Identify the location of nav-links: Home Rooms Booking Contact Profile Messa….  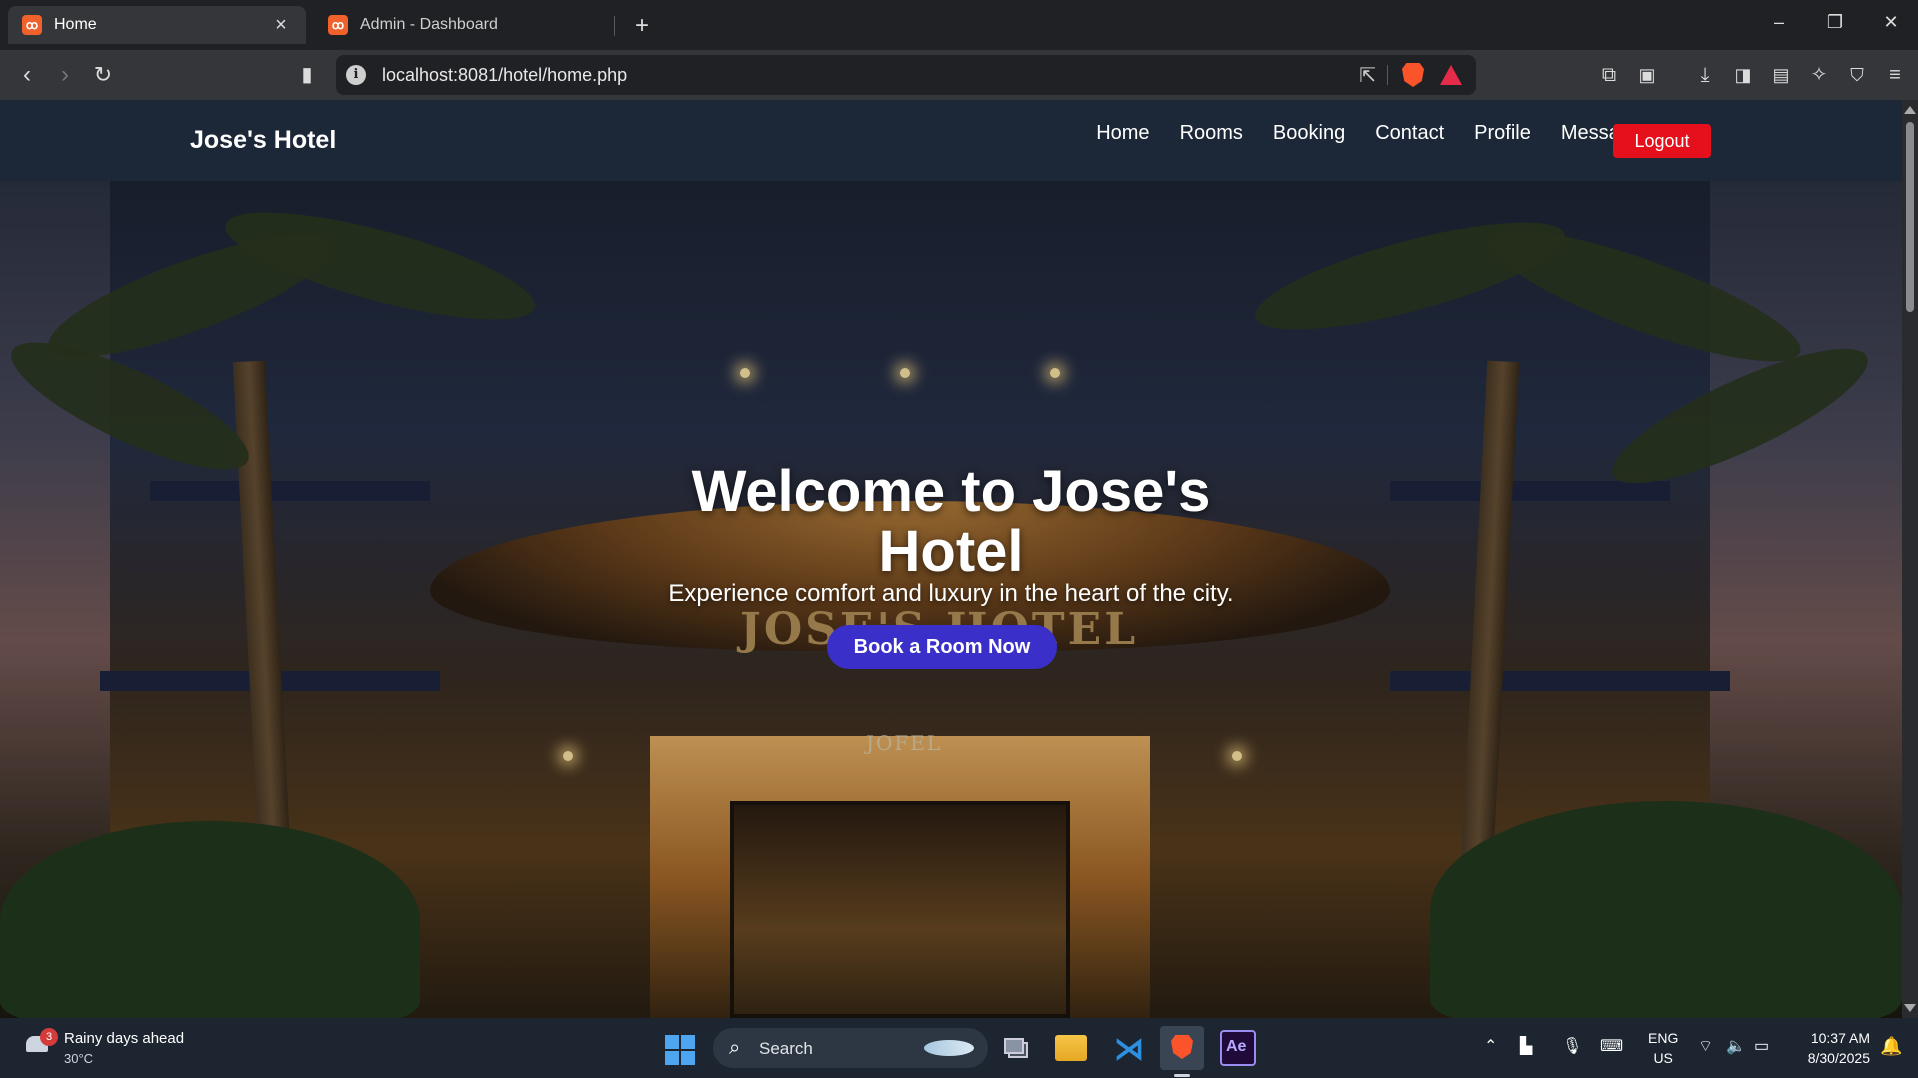
(1374, 133).